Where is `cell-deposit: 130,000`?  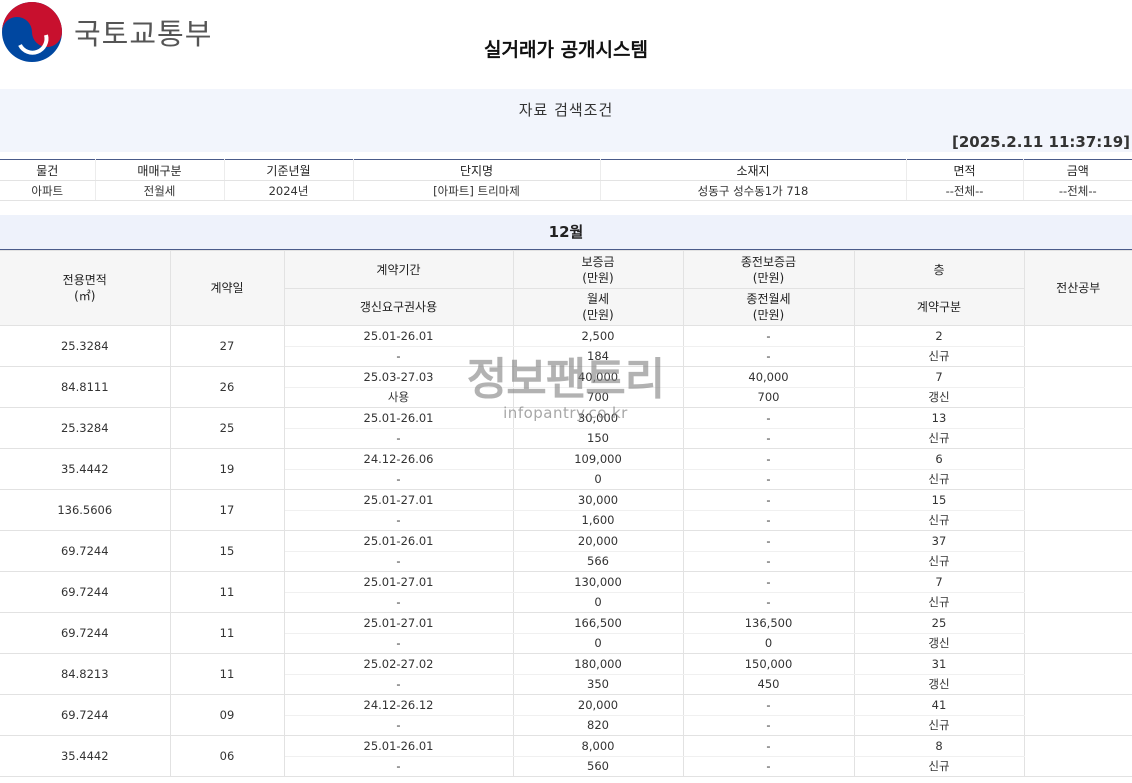
cell-deposit: 130,000 is located at coordinates (598, 582).